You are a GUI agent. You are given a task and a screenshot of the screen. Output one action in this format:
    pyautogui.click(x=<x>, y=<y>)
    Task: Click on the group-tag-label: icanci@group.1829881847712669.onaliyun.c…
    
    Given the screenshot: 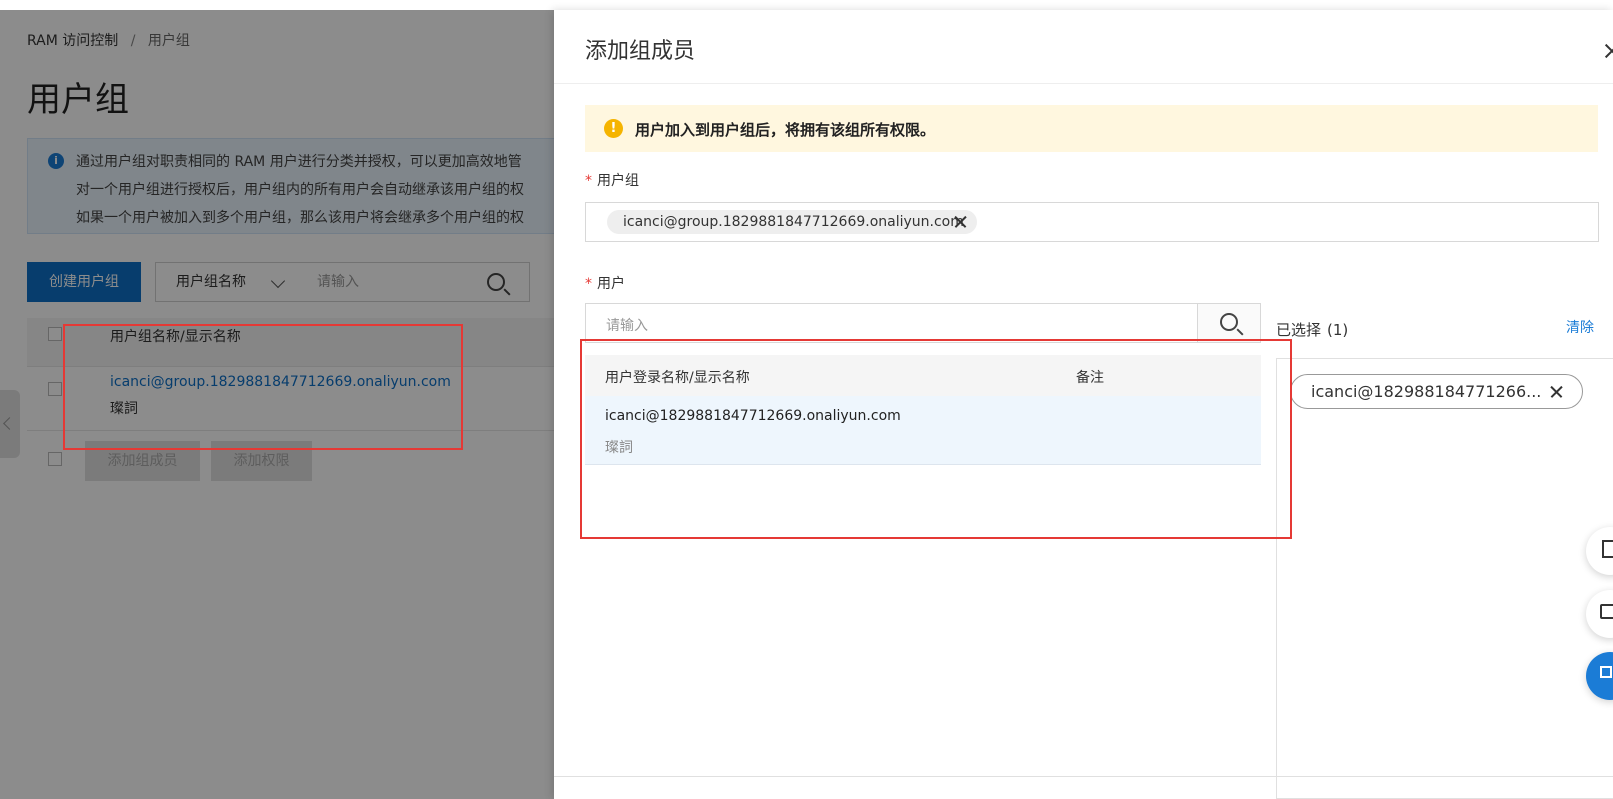 What is the action you would take?
    pyautogui.click(x=793, y=222)
    